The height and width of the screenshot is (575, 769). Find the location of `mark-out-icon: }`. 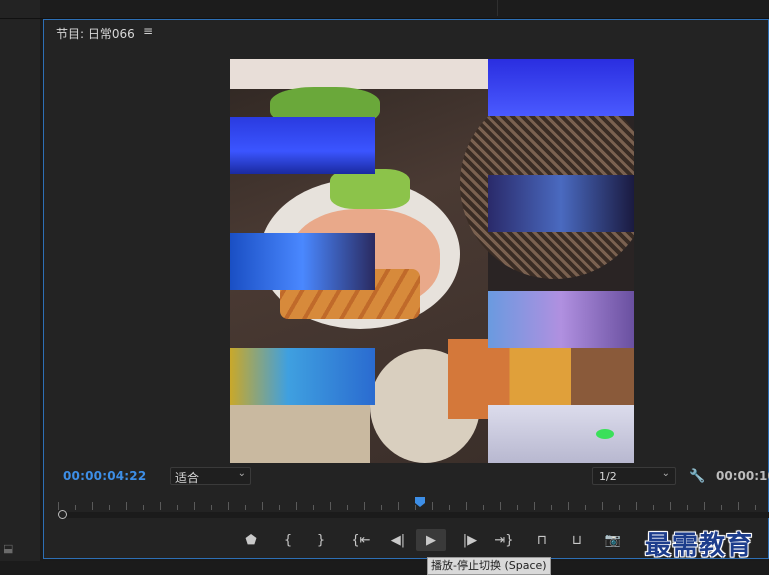

mark-out-icon: } is located at coordinates (321, 540).